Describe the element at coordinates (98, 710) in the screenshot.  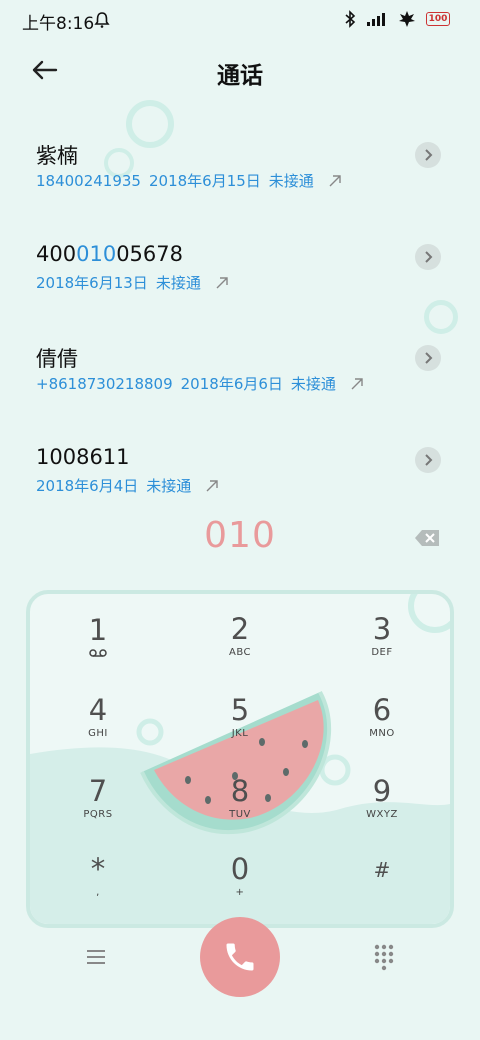
I see `key-digit: 4` at that location.